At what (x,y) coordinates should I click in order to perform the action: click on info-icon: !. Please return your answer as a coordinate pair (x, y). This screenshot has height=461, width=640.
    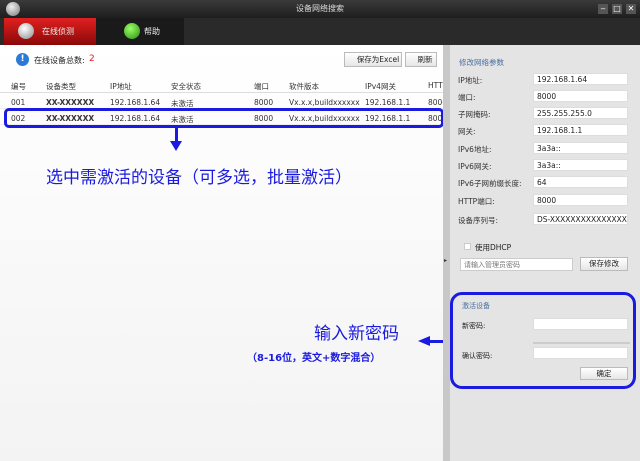
    Looking at the image, I should click on (22, 59).